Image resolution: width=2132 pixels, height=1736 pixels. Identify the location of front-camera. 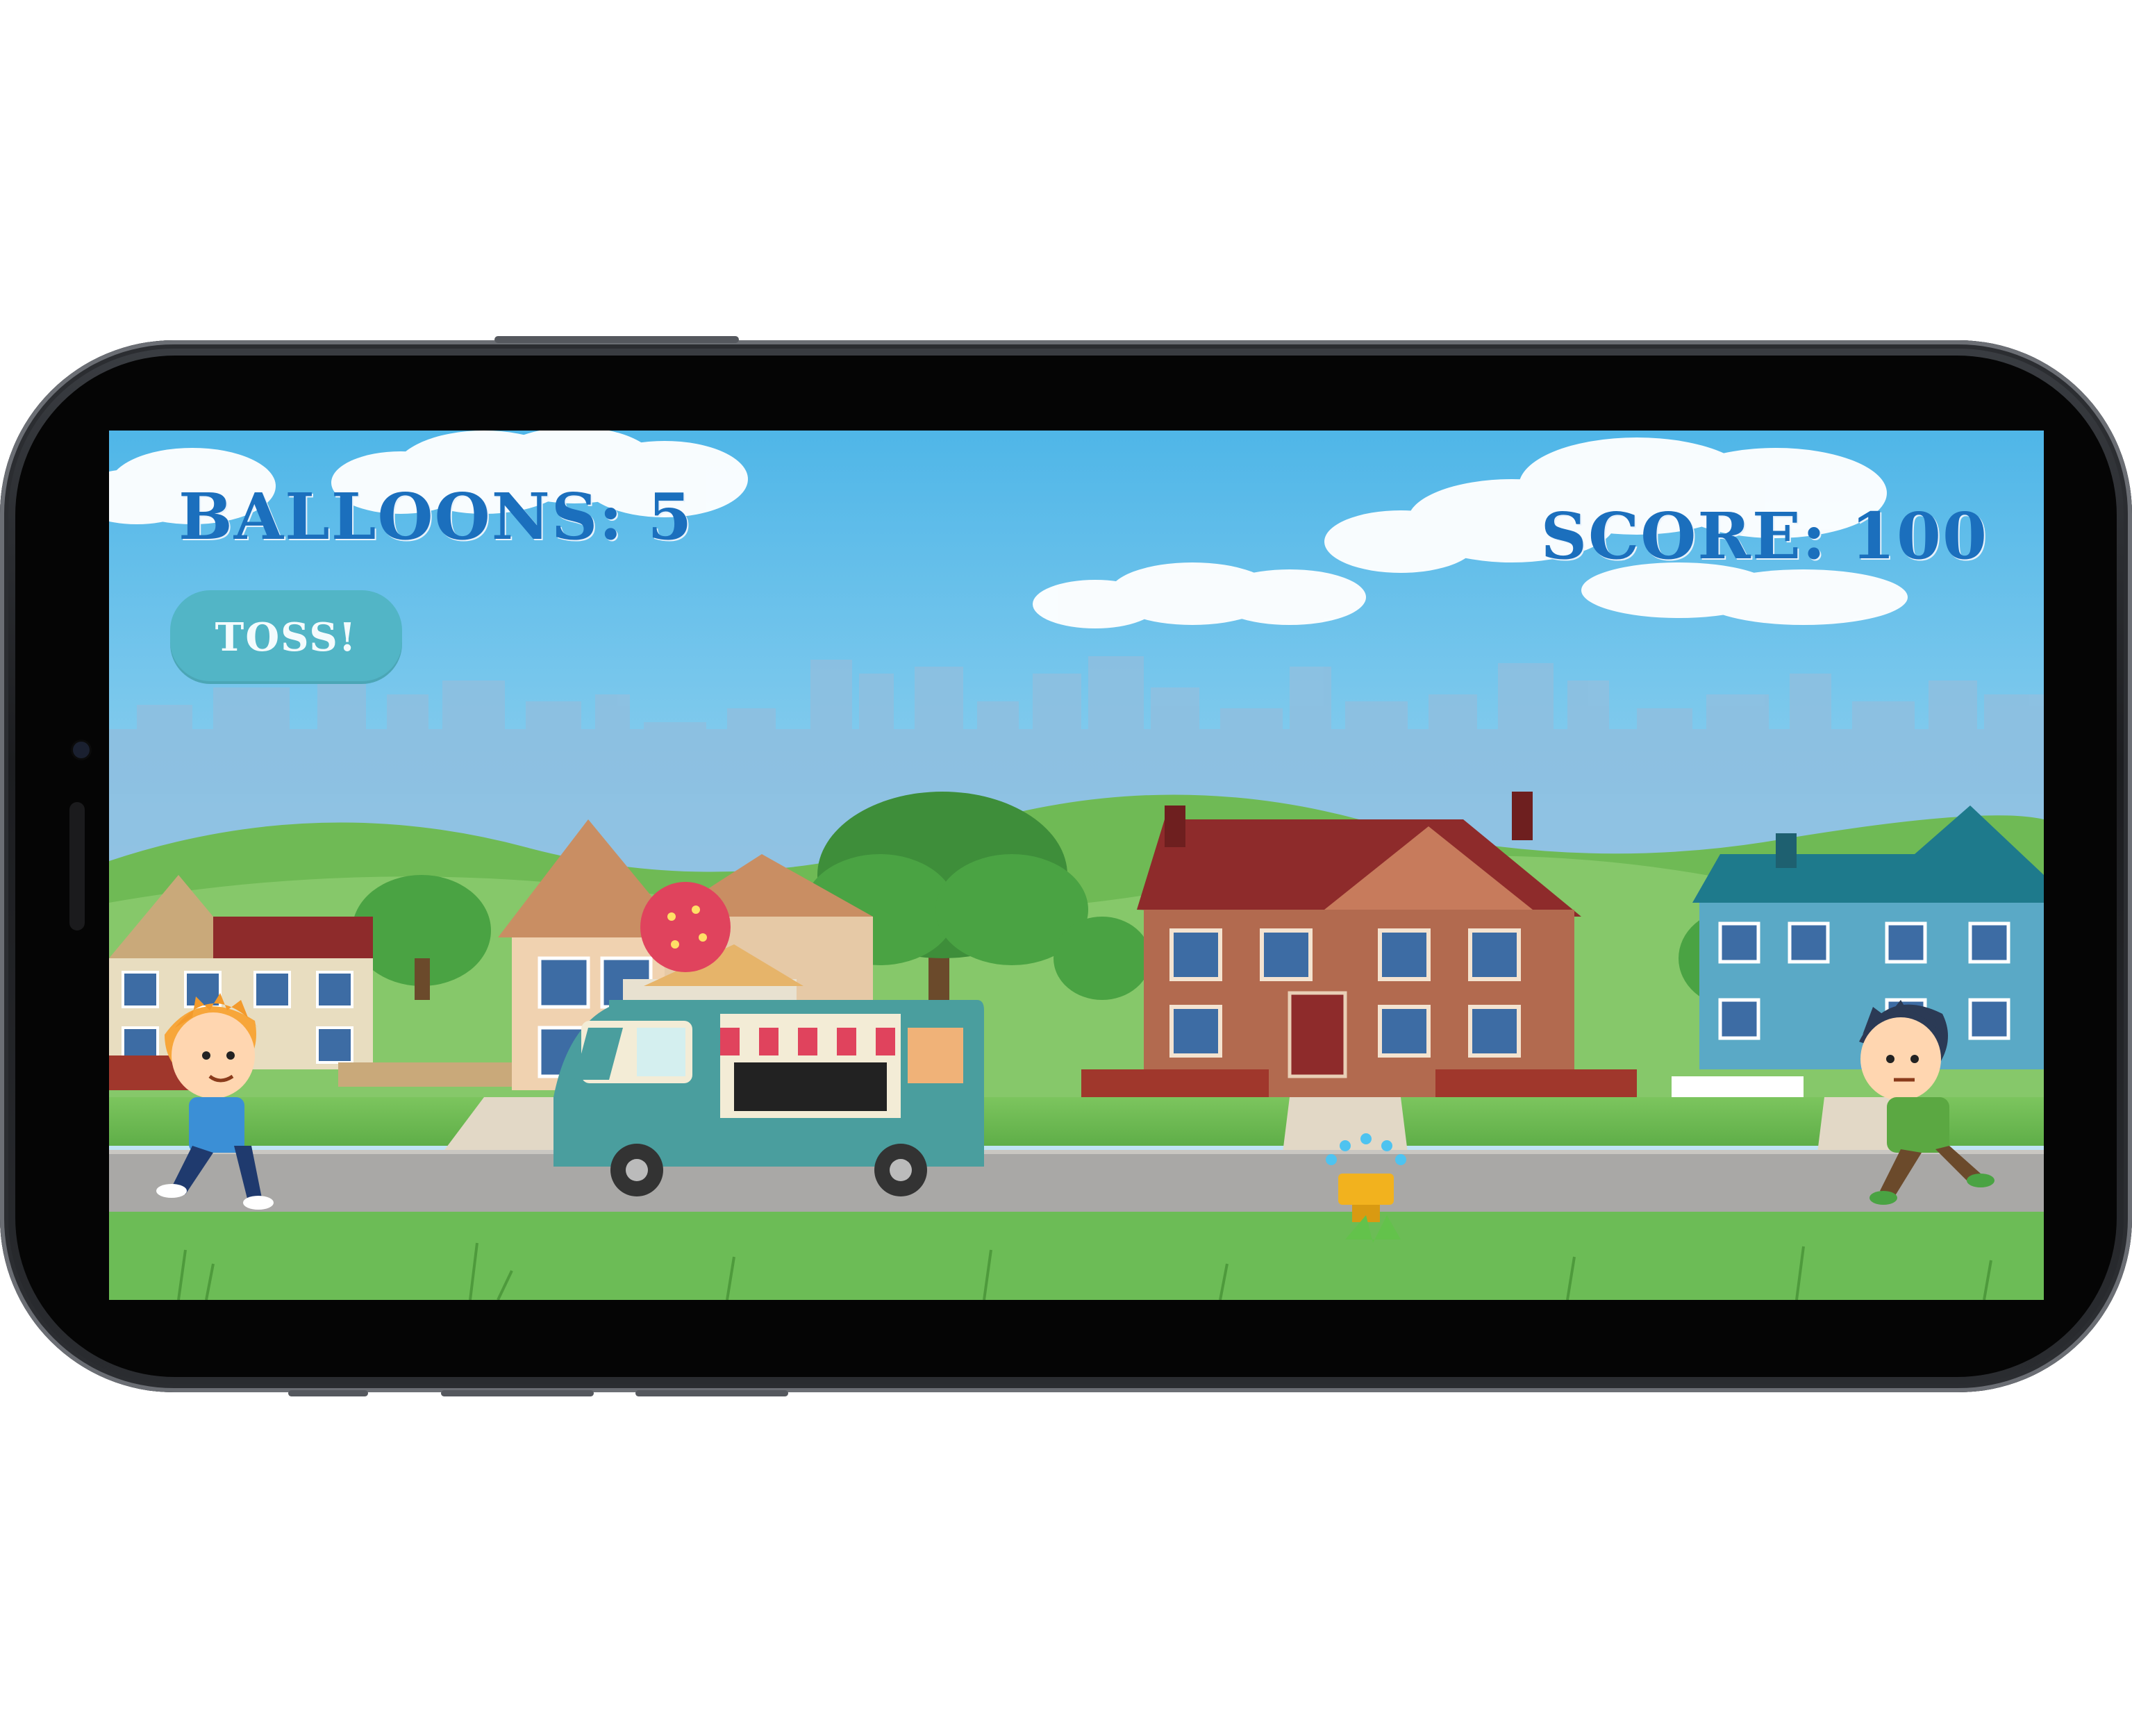
(82, 750).